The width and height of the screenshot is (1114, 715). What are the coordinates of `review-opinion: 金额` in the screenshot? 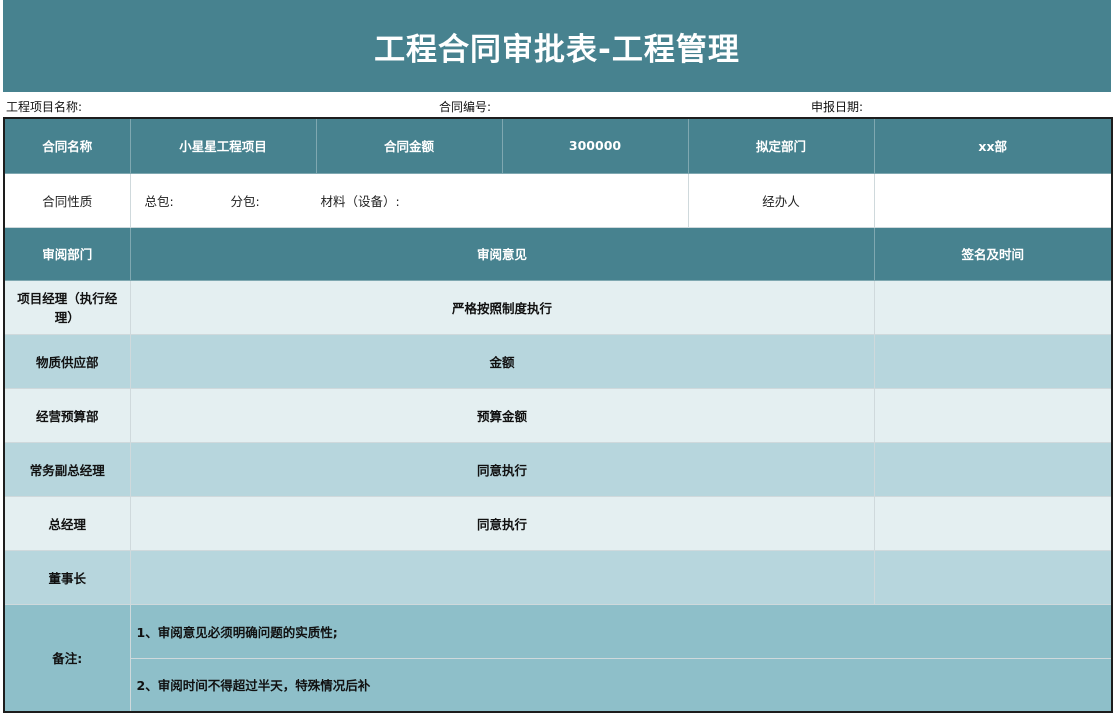 It's located at (502, 361).